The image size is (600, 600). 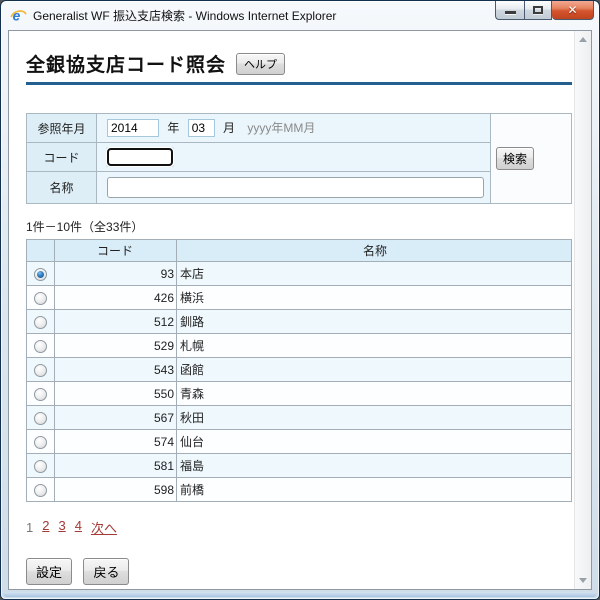 I want to click on row-name: 札幌, so click(x=374, y=345).